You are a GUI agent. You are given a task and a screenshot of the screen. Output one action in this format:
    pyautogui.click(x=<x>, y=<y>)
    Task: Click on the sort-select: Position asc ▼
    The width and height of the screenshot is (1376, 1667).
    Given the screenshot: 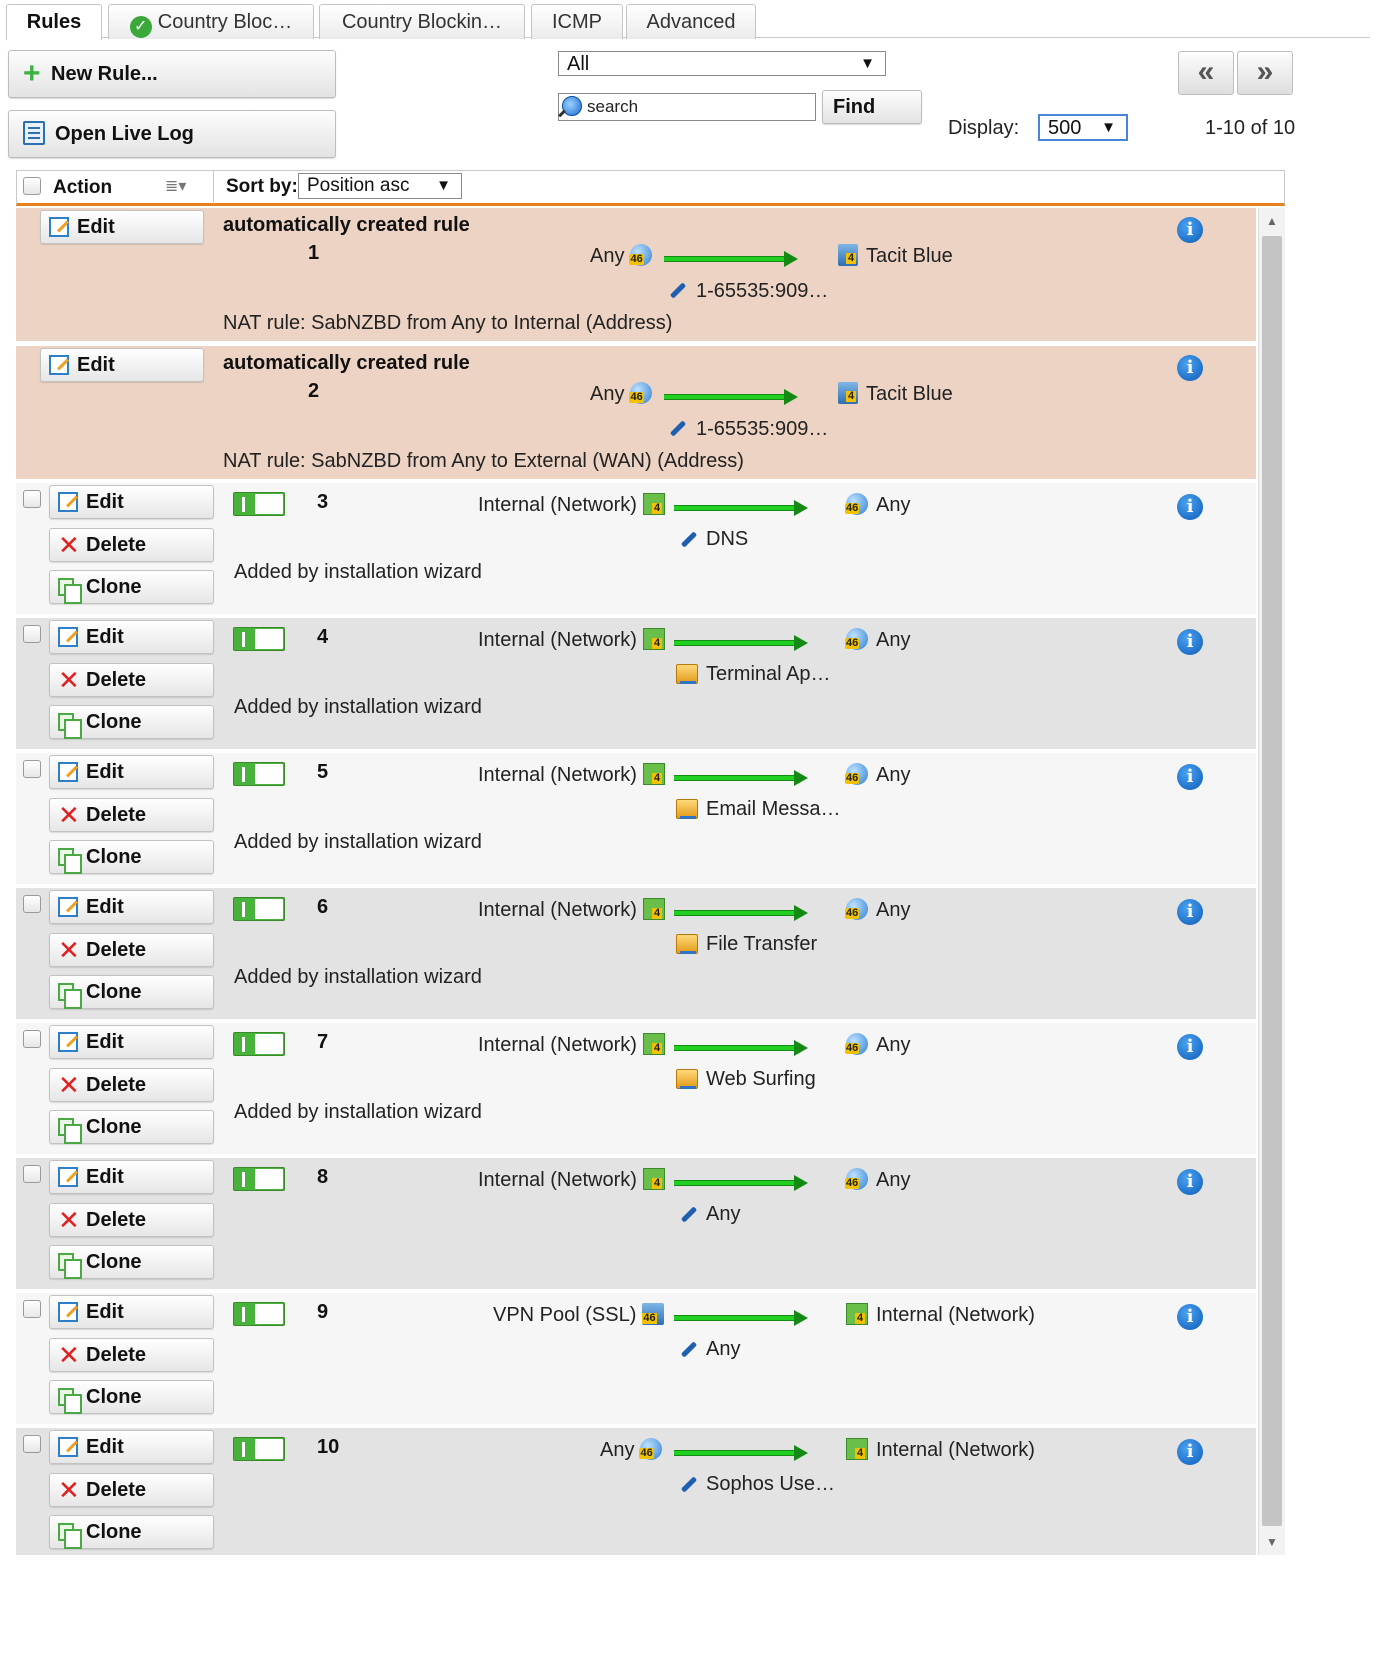 What is the action you would take?
    pyautogui.click(x=380, y=186)
    